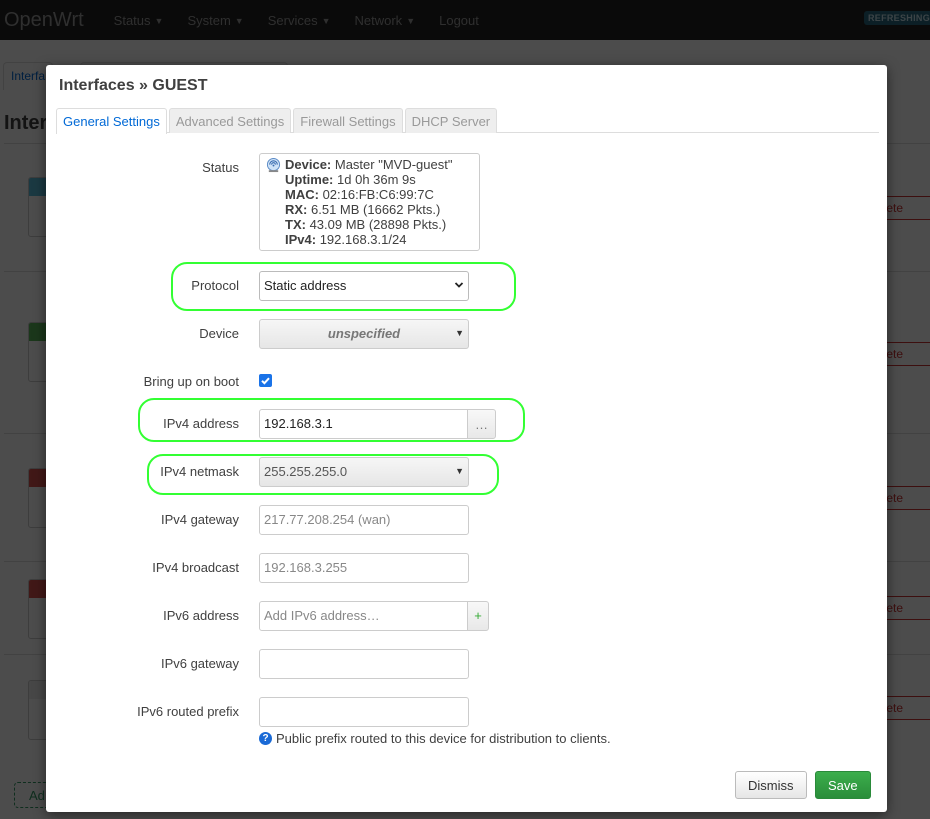 The width and height of the screenshot is (930, 819). I want to click on ipv4-gateway-label: IPv4 gateway, so click(199, 519).